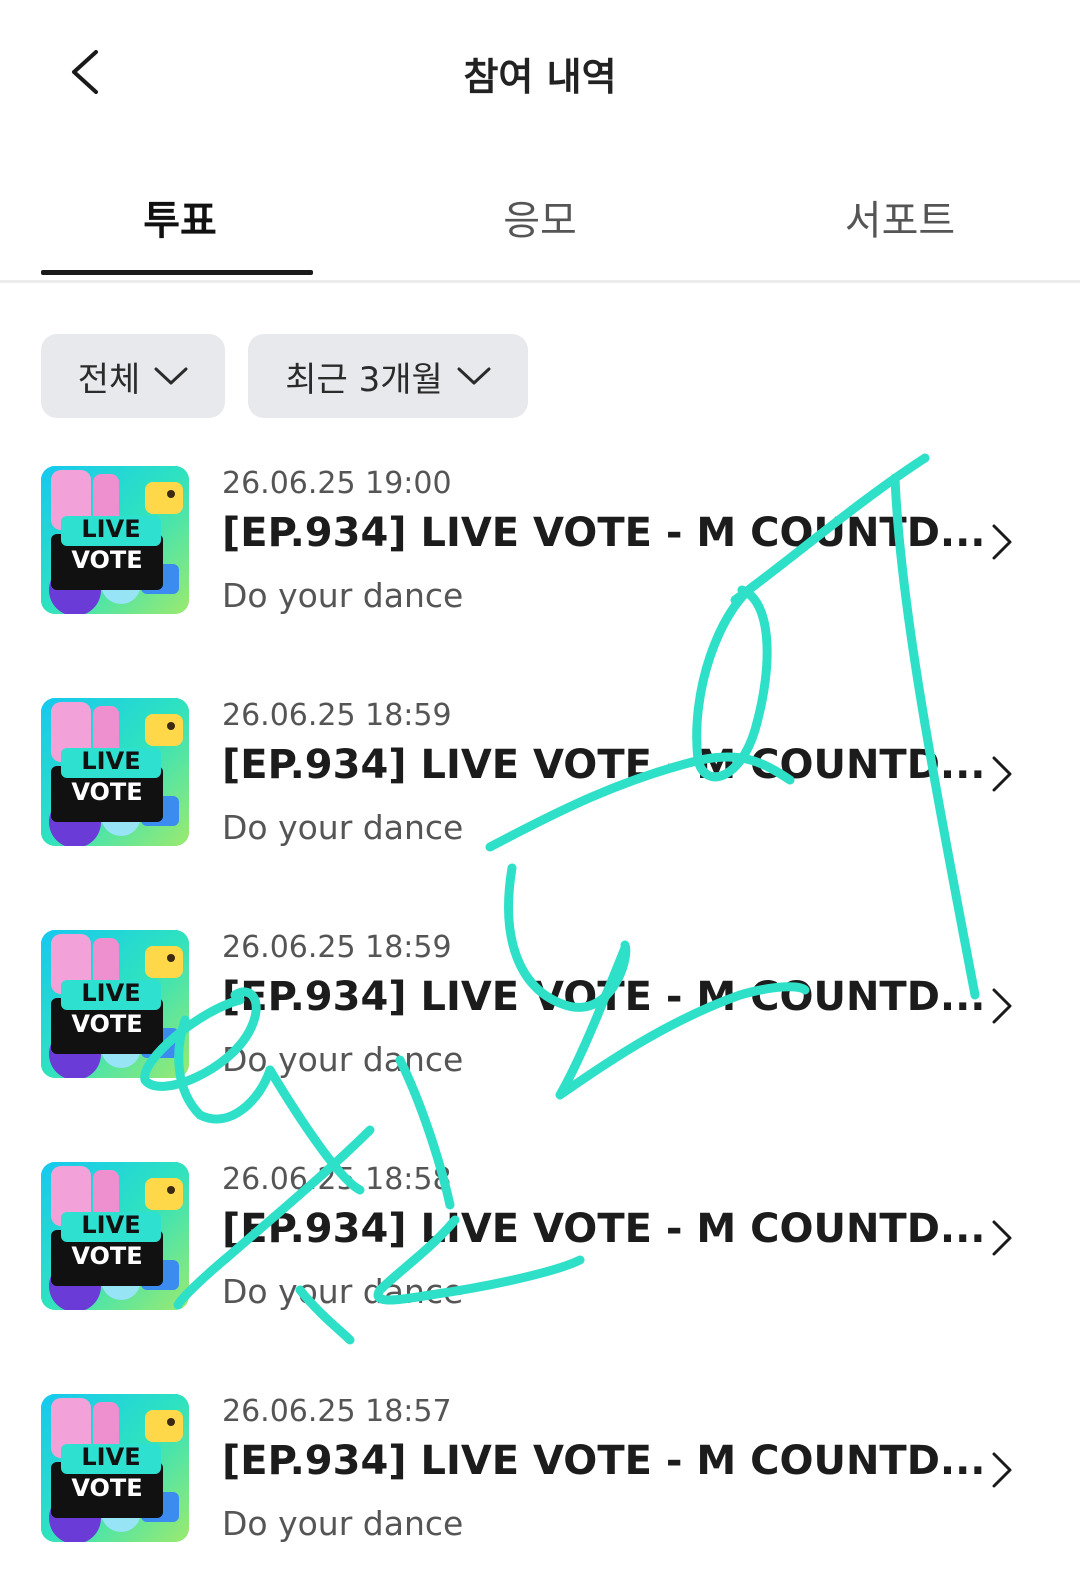 The width and height of the screenshot is (1080, 1594). I want to click on active-tab-indicator, so click(177, 272).